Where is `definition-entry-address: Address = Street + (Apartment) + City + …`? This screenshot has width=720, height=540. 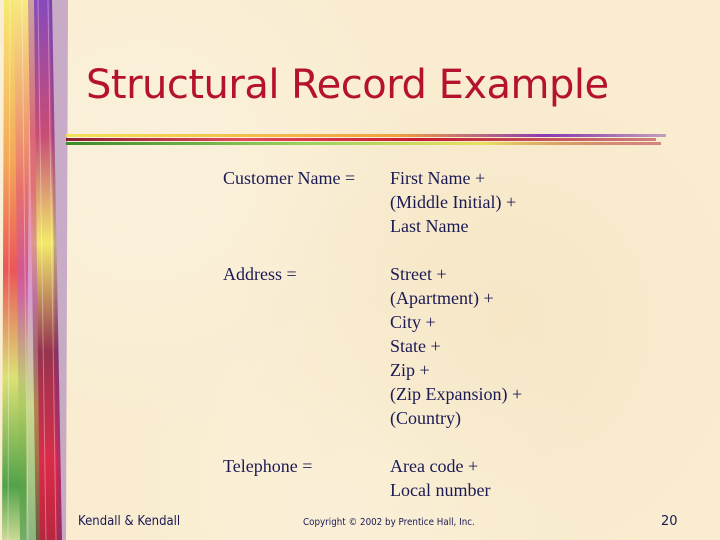
definition-entry-address: Address = Street + (Apartment) + City + … is located at coordinates (372, 346).